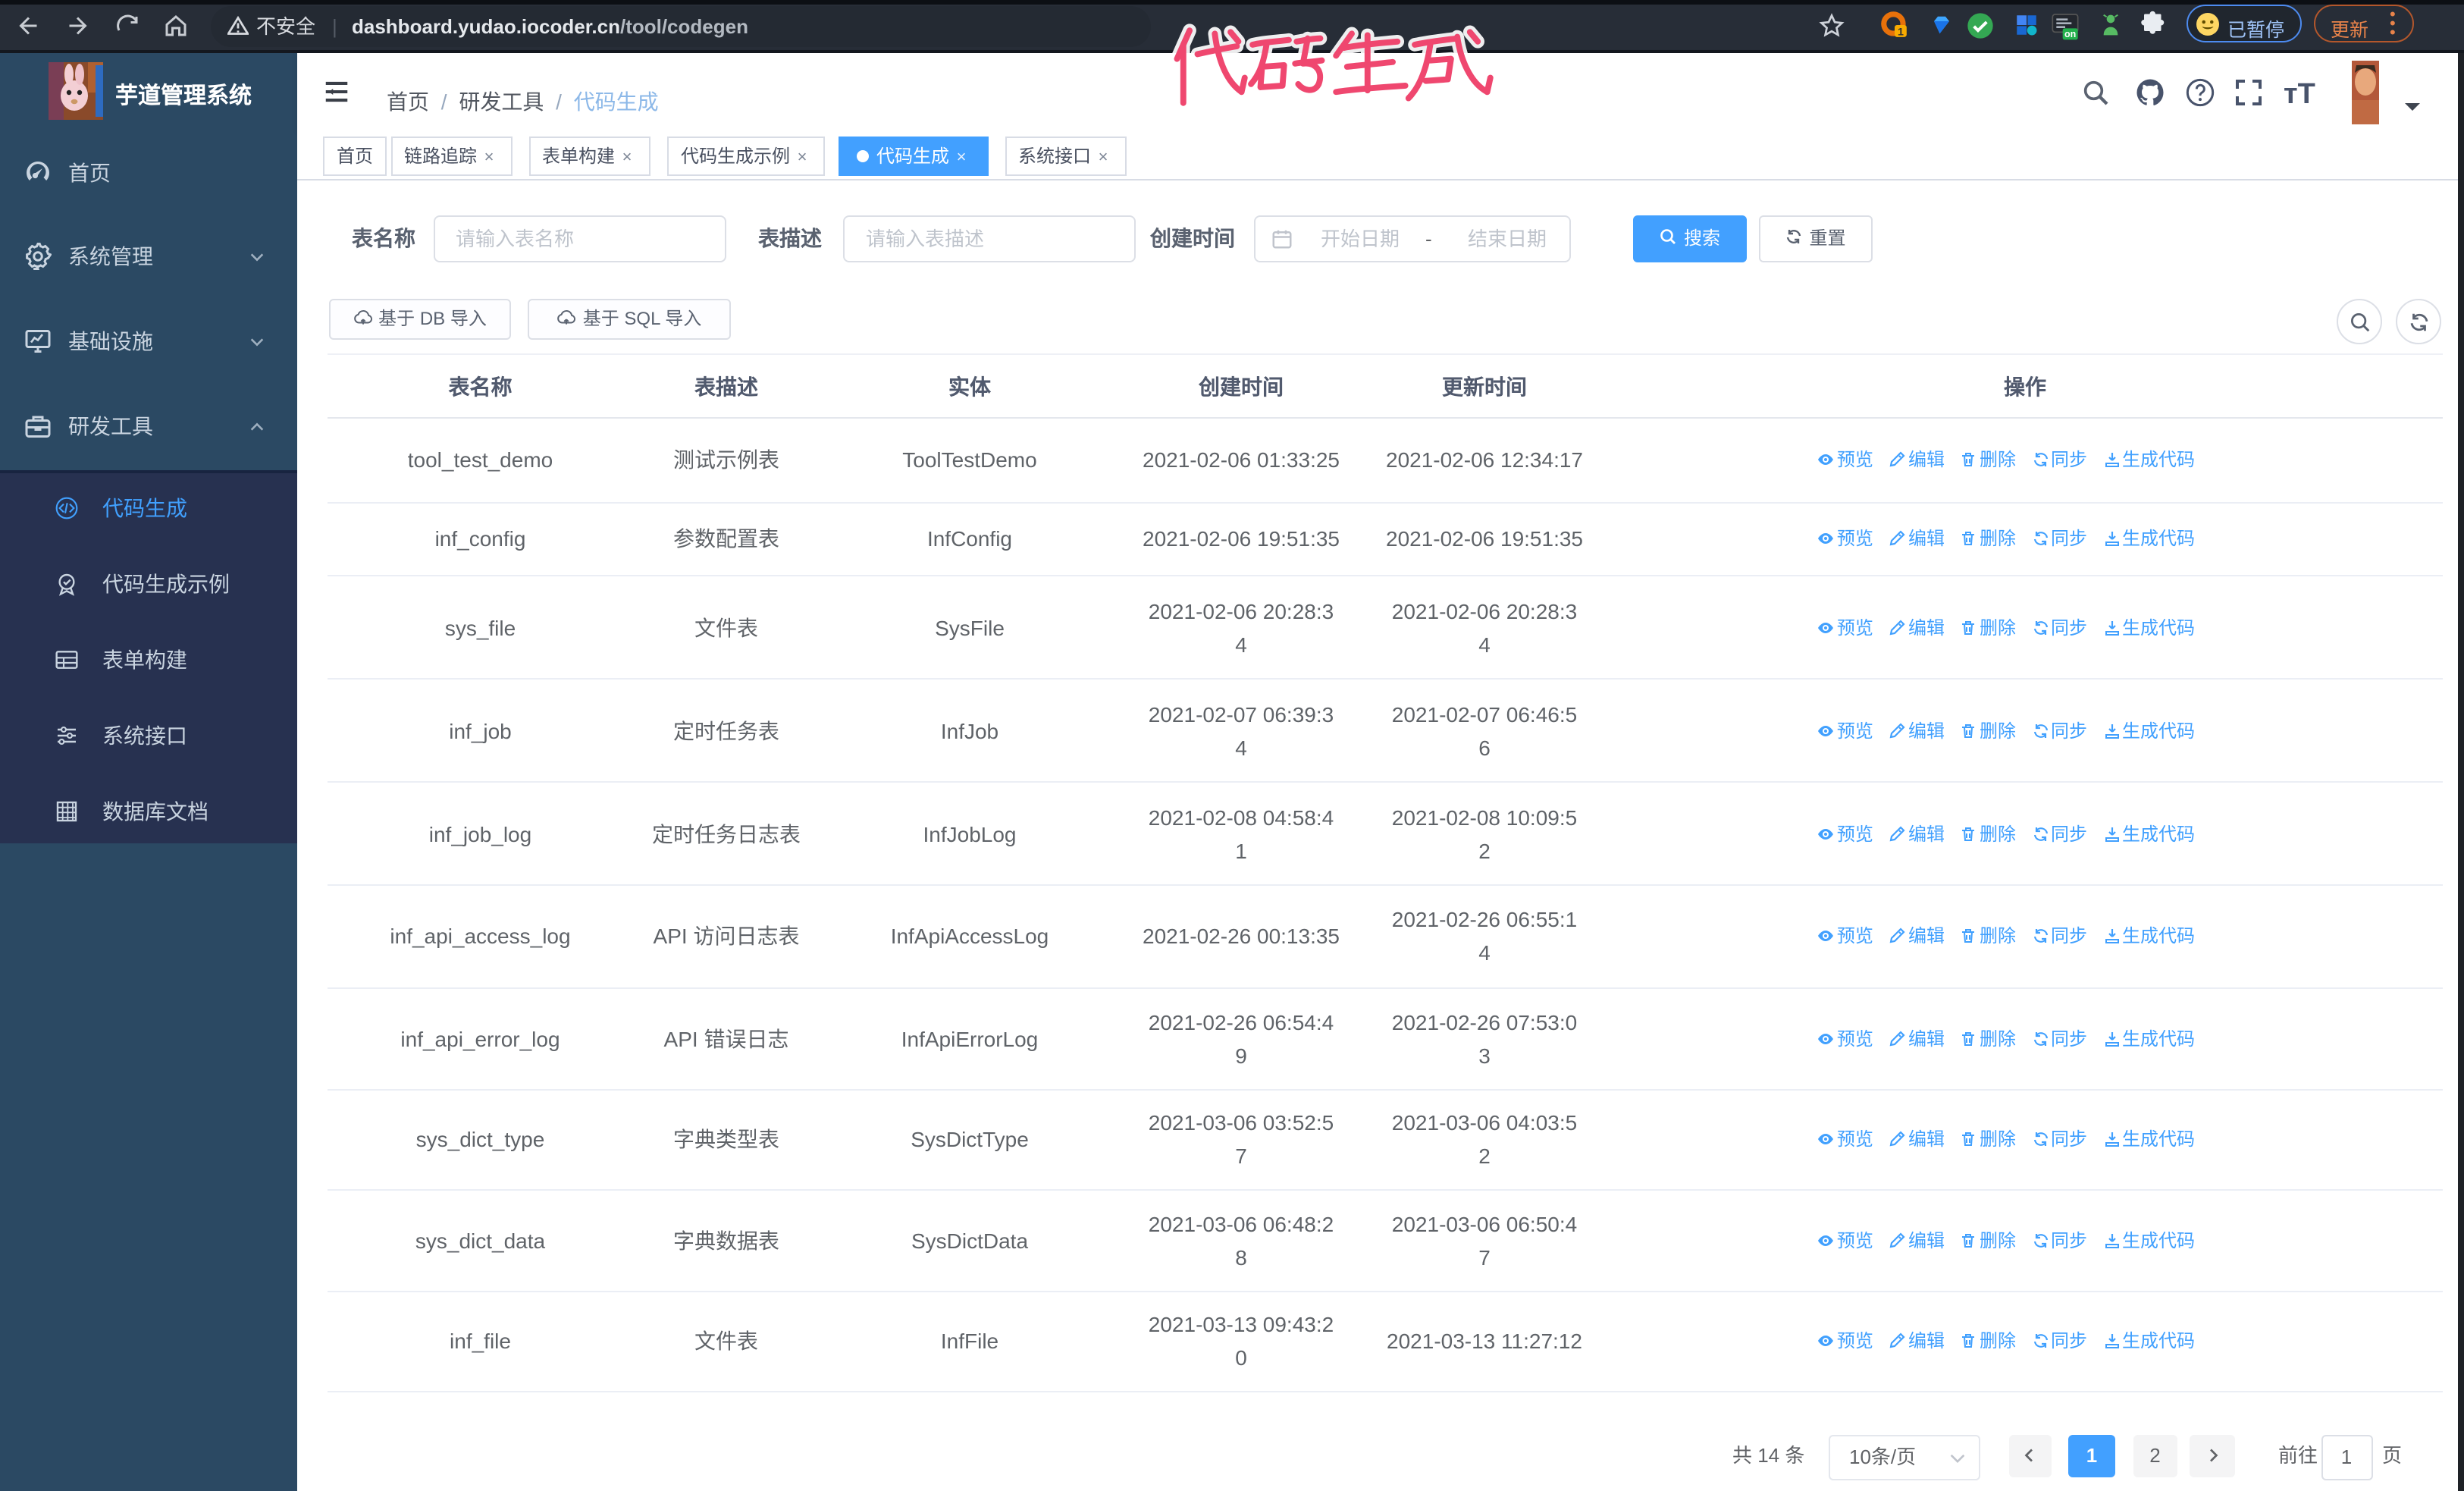 This screenshot has height=1491, width=2464. I want to click on svg-text: on, so click(2070, 34).